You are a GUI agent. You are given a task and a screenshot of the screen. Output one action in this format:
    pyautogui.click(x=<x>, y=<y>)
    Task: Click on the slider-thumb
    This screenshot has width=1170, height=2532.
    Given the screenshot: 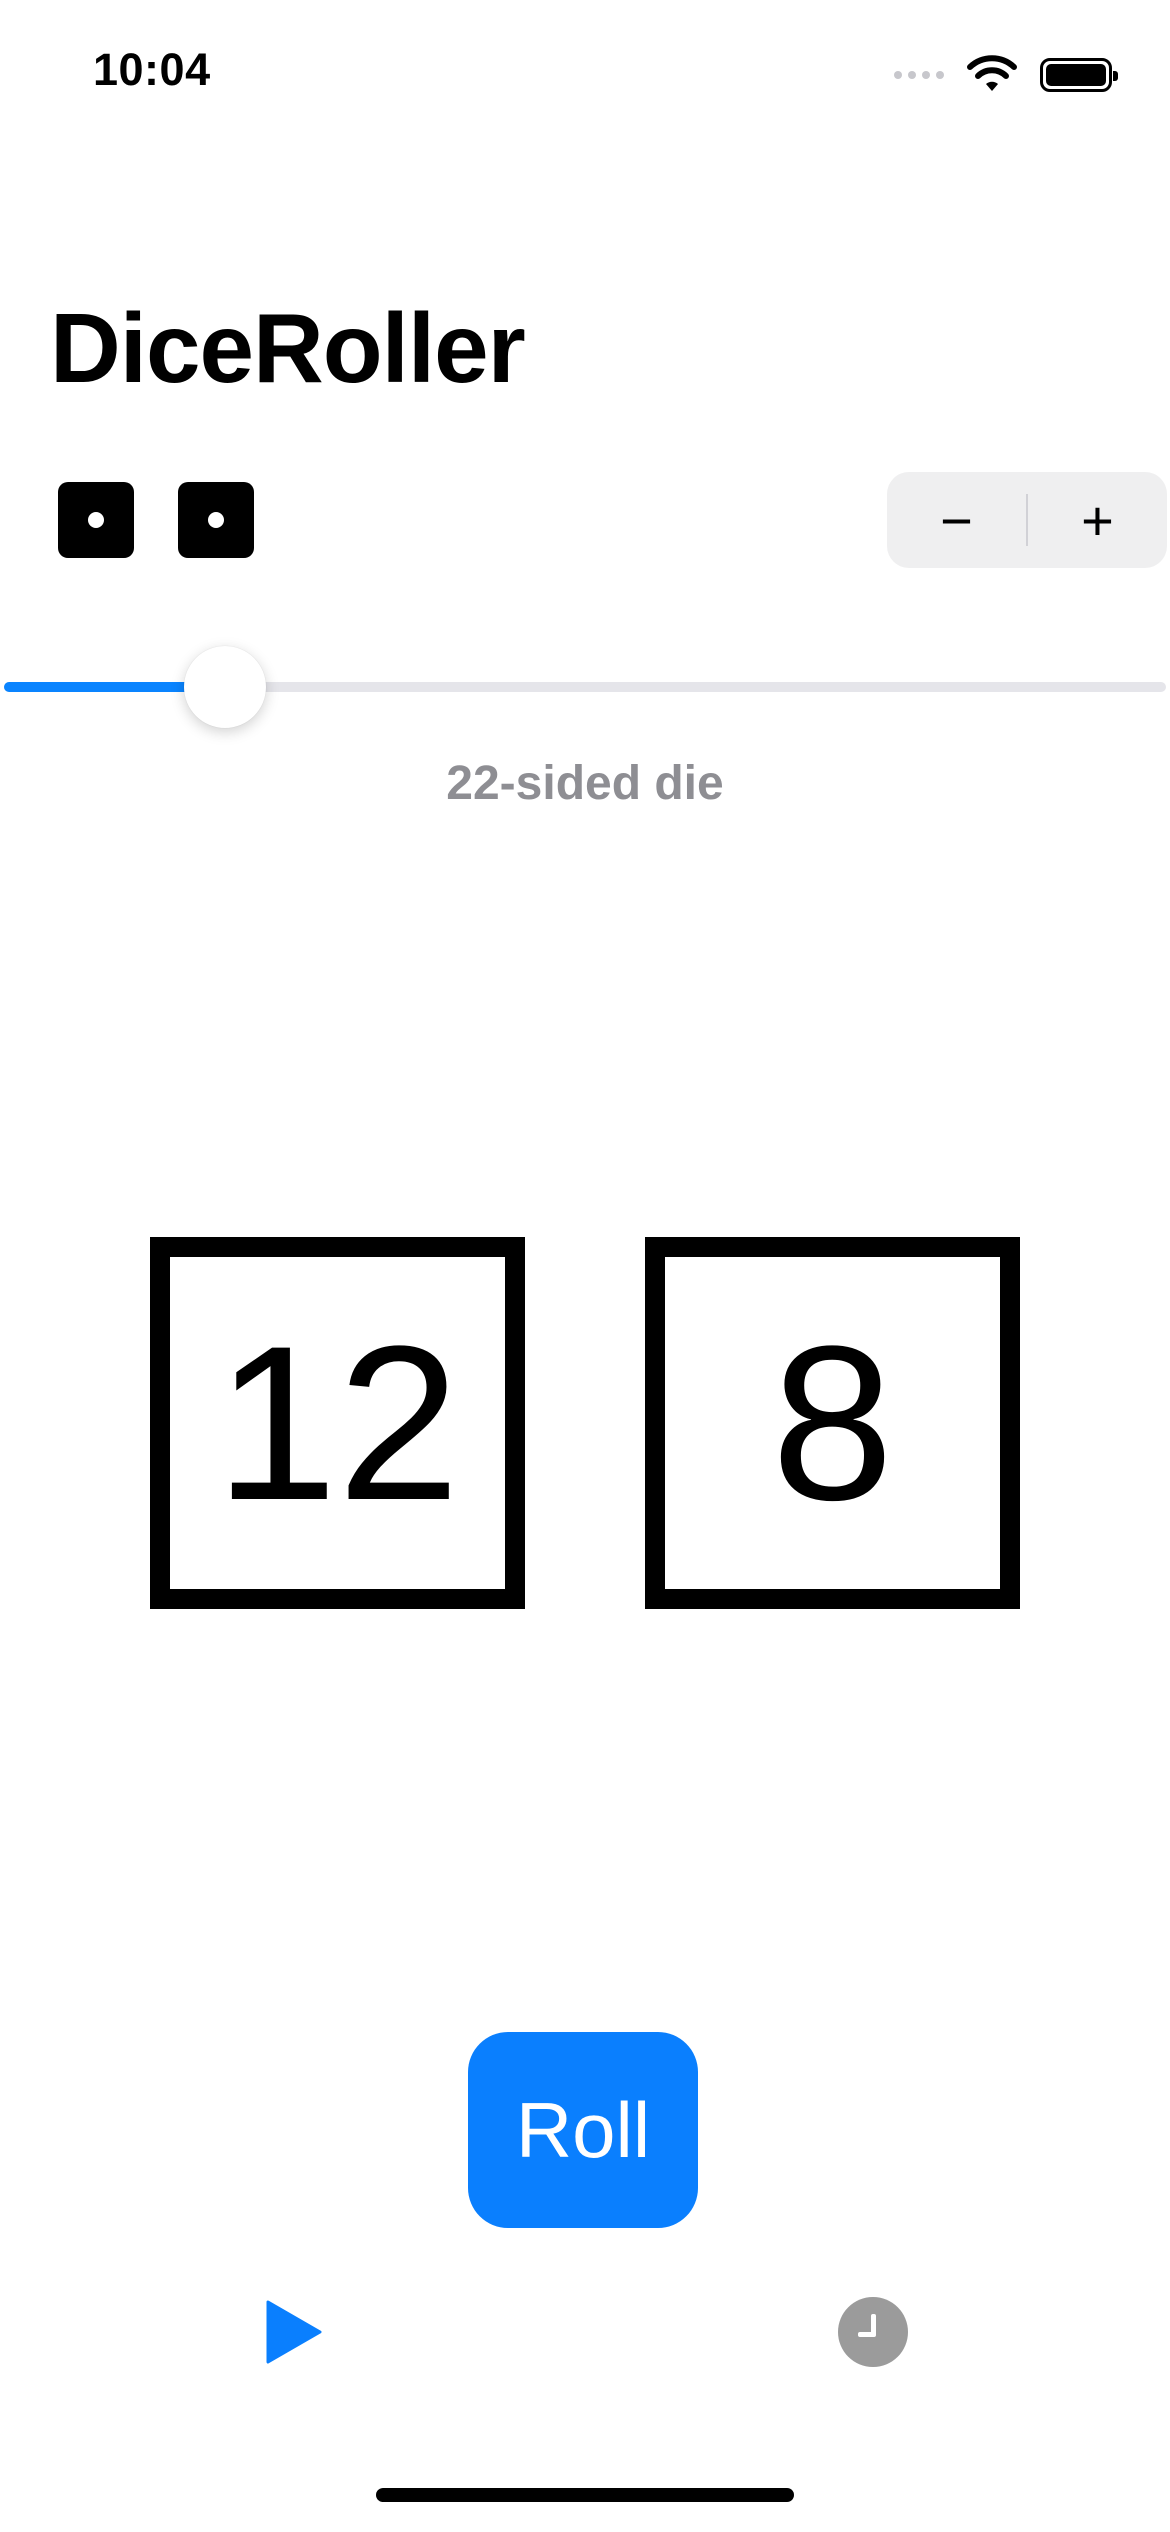 What is the action you would take?
    pyautogui.click(x=224, y=687)
    